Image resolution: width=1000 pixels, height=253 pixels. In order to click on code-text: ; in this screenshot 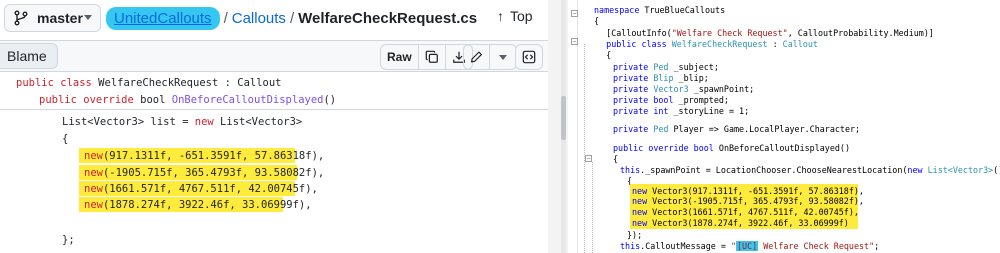, I will do `click(877, 246)`.